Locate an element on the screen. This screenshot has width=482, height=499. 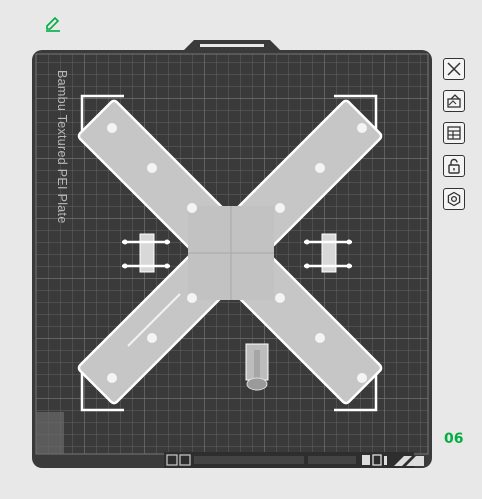
orient-icon is located at coordinates (454, 101).